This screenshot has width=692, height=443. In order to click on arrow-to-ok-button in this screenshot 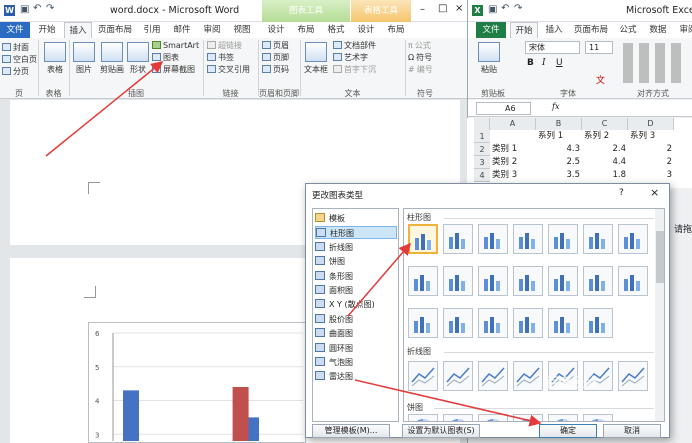, I will do `click(448, 403)`.